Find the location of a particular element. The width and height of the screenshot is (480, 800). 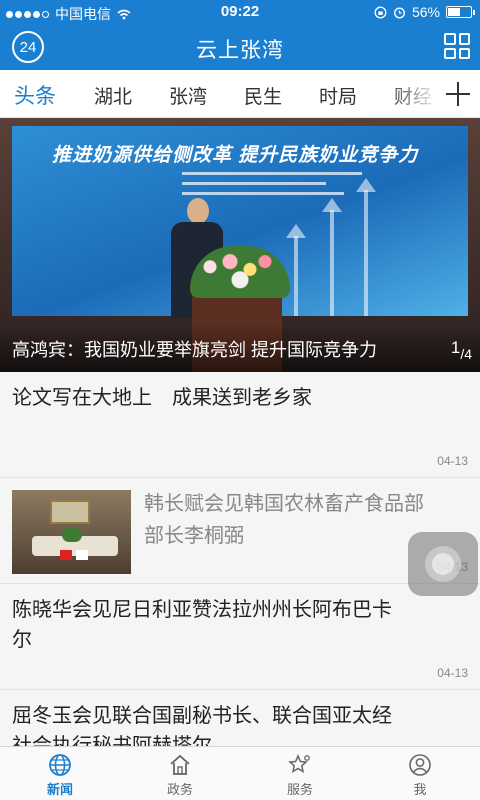

hero-banner-text: 推进奶源供给侧改革 提升民族奶业竞争力 is located at coordinates (235, 155).